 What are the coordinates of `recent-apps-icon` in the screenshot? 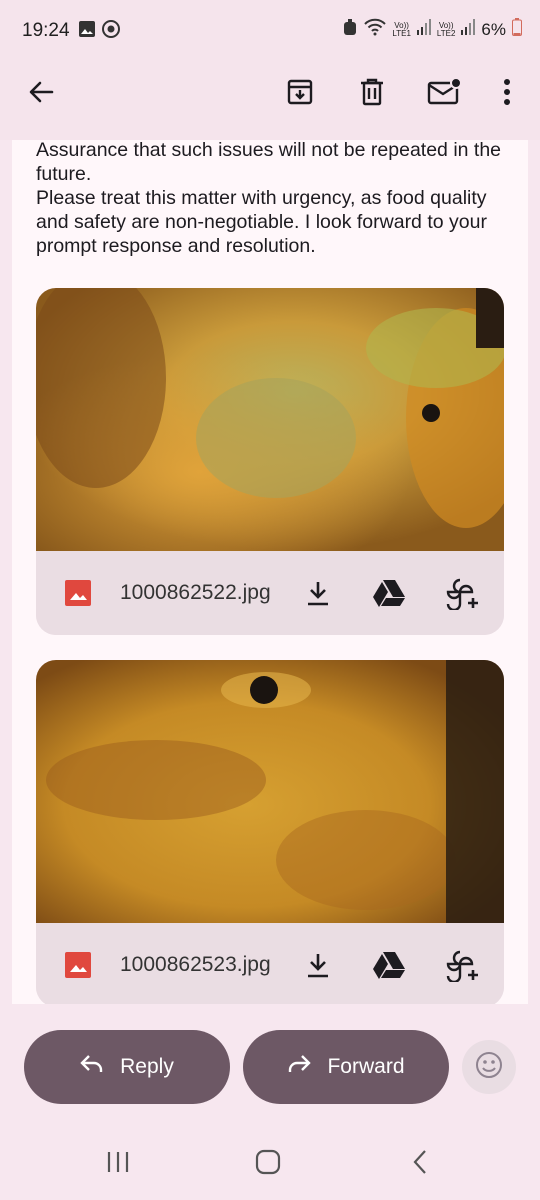 It's located at (118, 1162).